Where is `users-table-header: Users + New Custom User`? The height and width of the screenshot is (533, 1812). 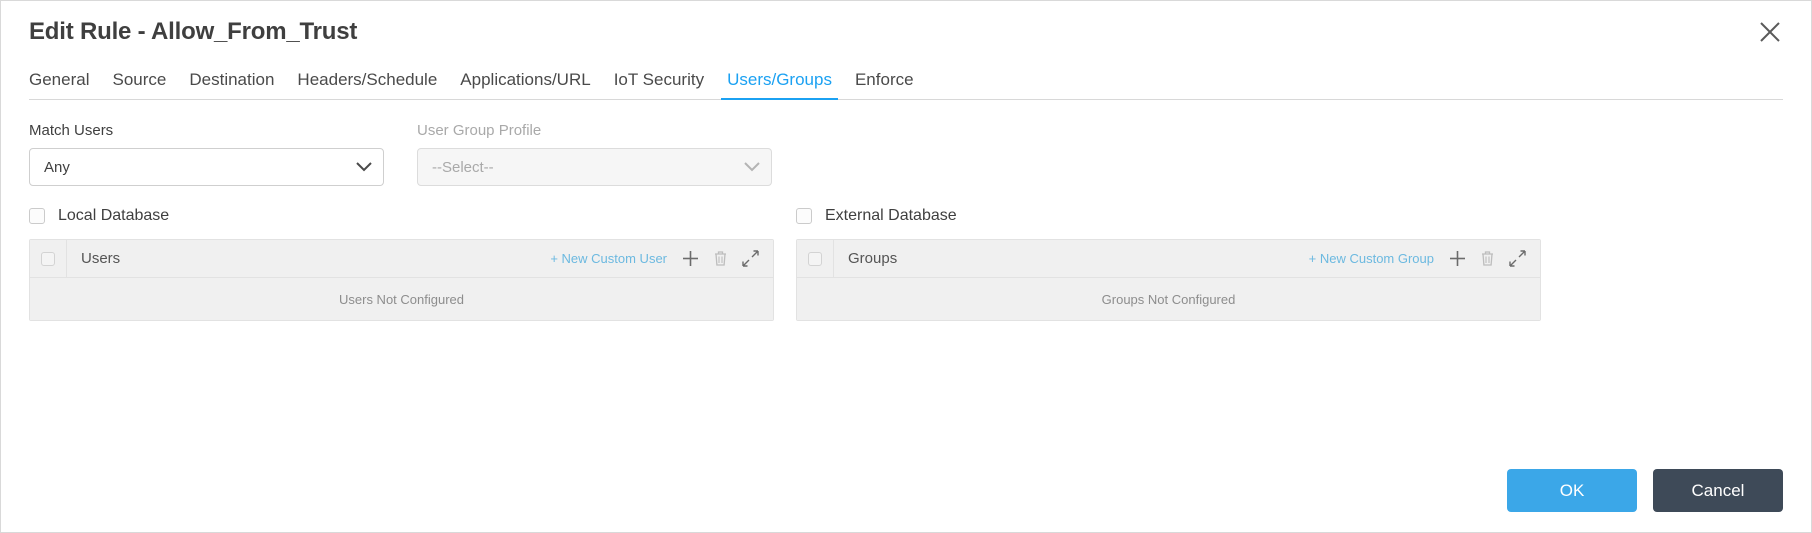
users-table-header: Users + New Custom User is located at coordinates (401, 259).